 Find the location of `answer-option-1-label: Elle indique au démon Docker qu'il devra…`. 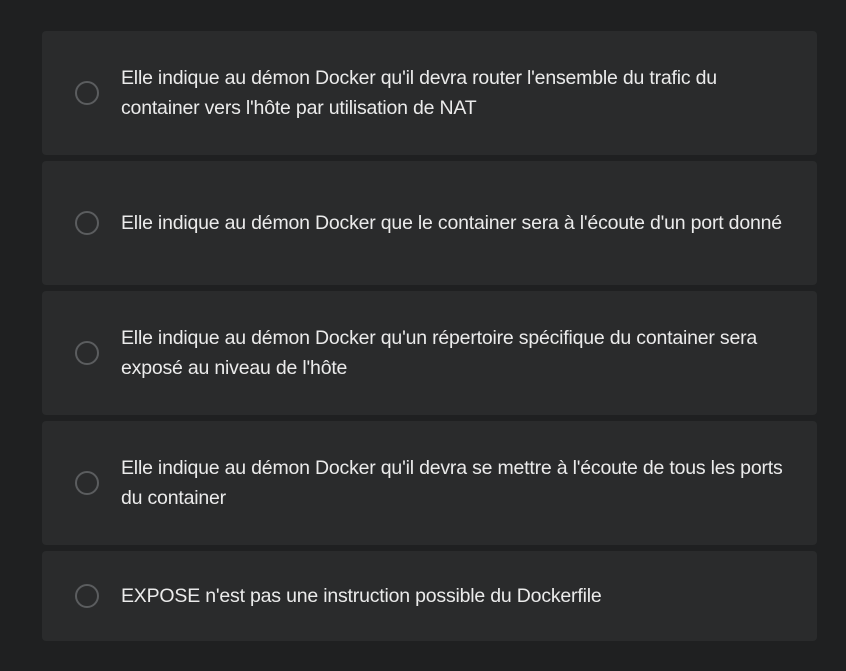

answer-option-1-label: Elle indique au démon Docker qu'il devra… is located at coordinates (419, 93).